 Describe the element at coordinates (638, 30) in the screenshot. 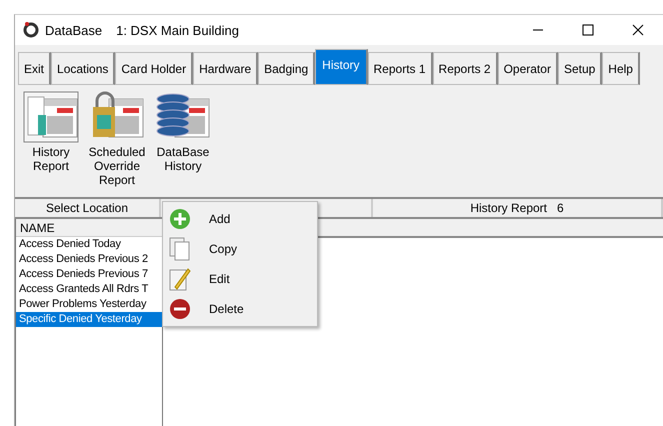

I see `close-icon` at that location.